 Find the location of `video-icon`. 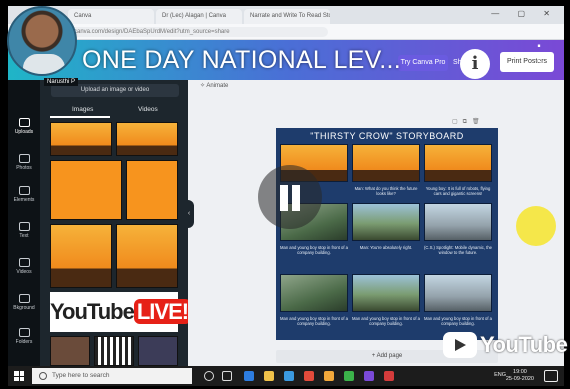

video-icon is located at coordinates (24, 262).